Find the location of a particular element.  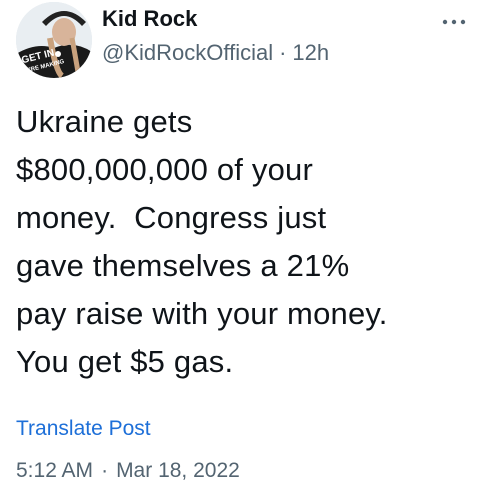

avatar-image: GET IN WE'RE MAKING is located at coordinates (54, 40).